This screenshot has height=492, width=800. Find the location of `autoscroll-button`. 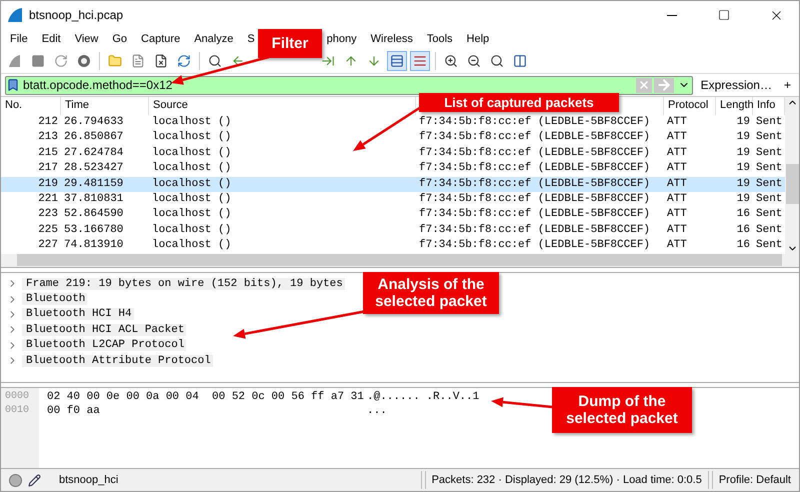

autoscroll-button is located at coordinates (397, 61).